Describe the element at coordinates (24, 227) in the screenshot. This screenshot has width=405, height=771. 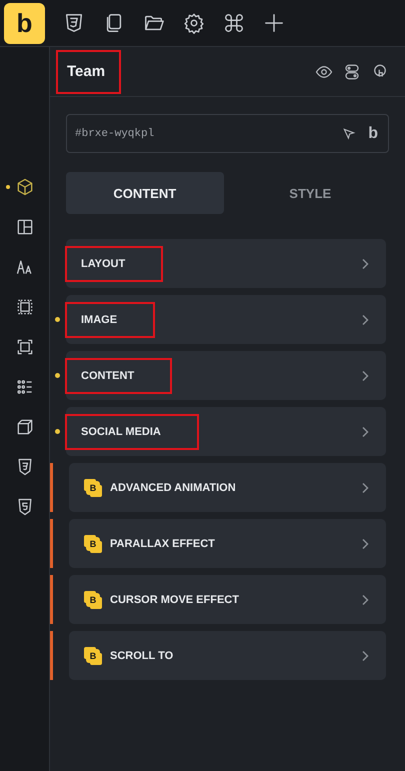
I see `layout-icon` at that location.